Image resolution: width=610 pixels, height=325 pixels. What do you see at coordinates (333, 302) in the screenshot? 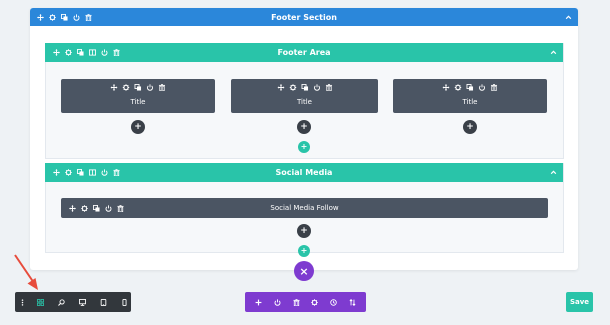
I see `history-icon` at bounding box center [333, 302].